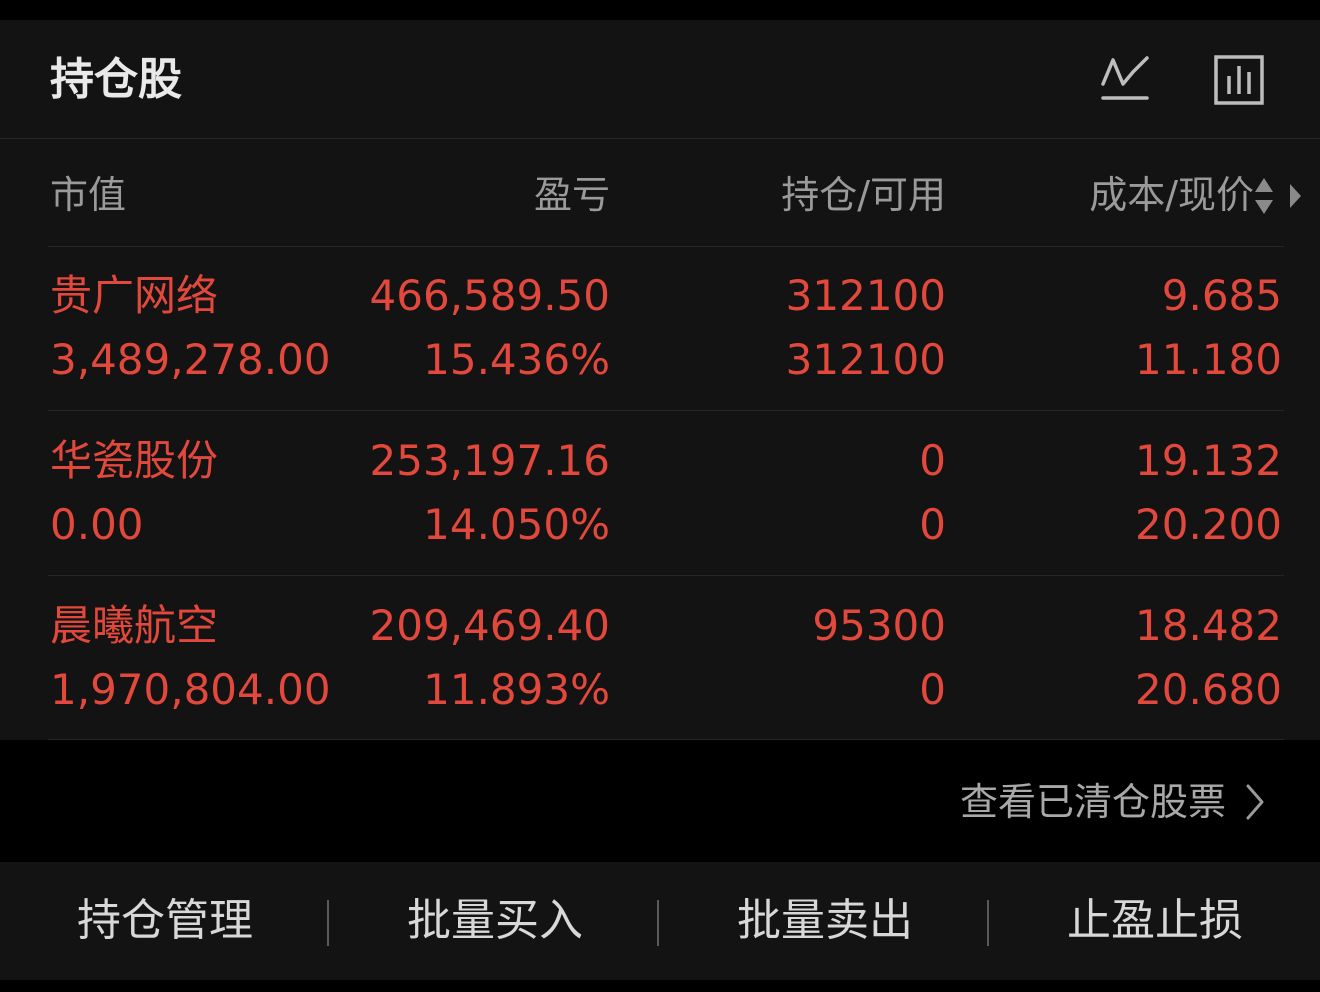  What do you see at coordinates (879, 625) in the screenshot?
I see `position-qty: 95300` at bounding box center [879, 625].